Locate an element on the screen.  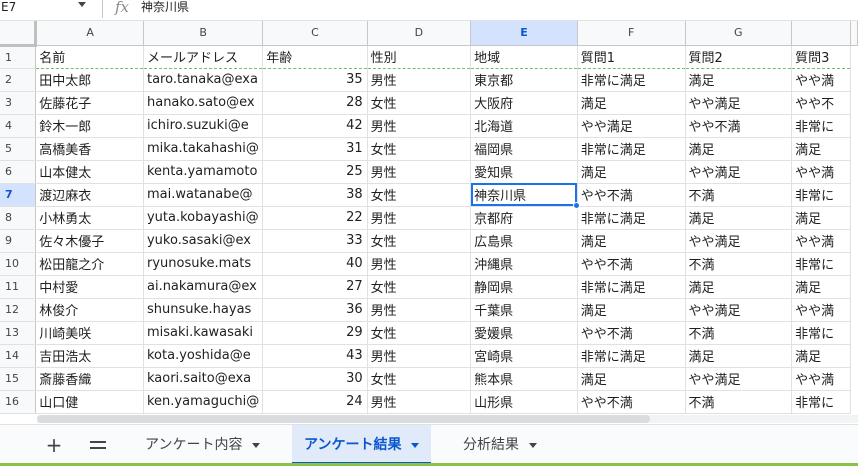
formula-input: 神奈川県 is located at coordinates (165, 7).